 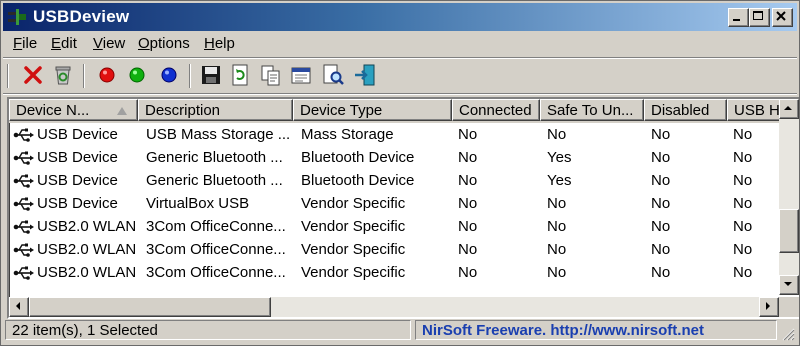 What do you see at coordinates (358, 180) in the screenshot?
I see `cell-device-type: Bluetooth Device` at bounding box center [358, 180].